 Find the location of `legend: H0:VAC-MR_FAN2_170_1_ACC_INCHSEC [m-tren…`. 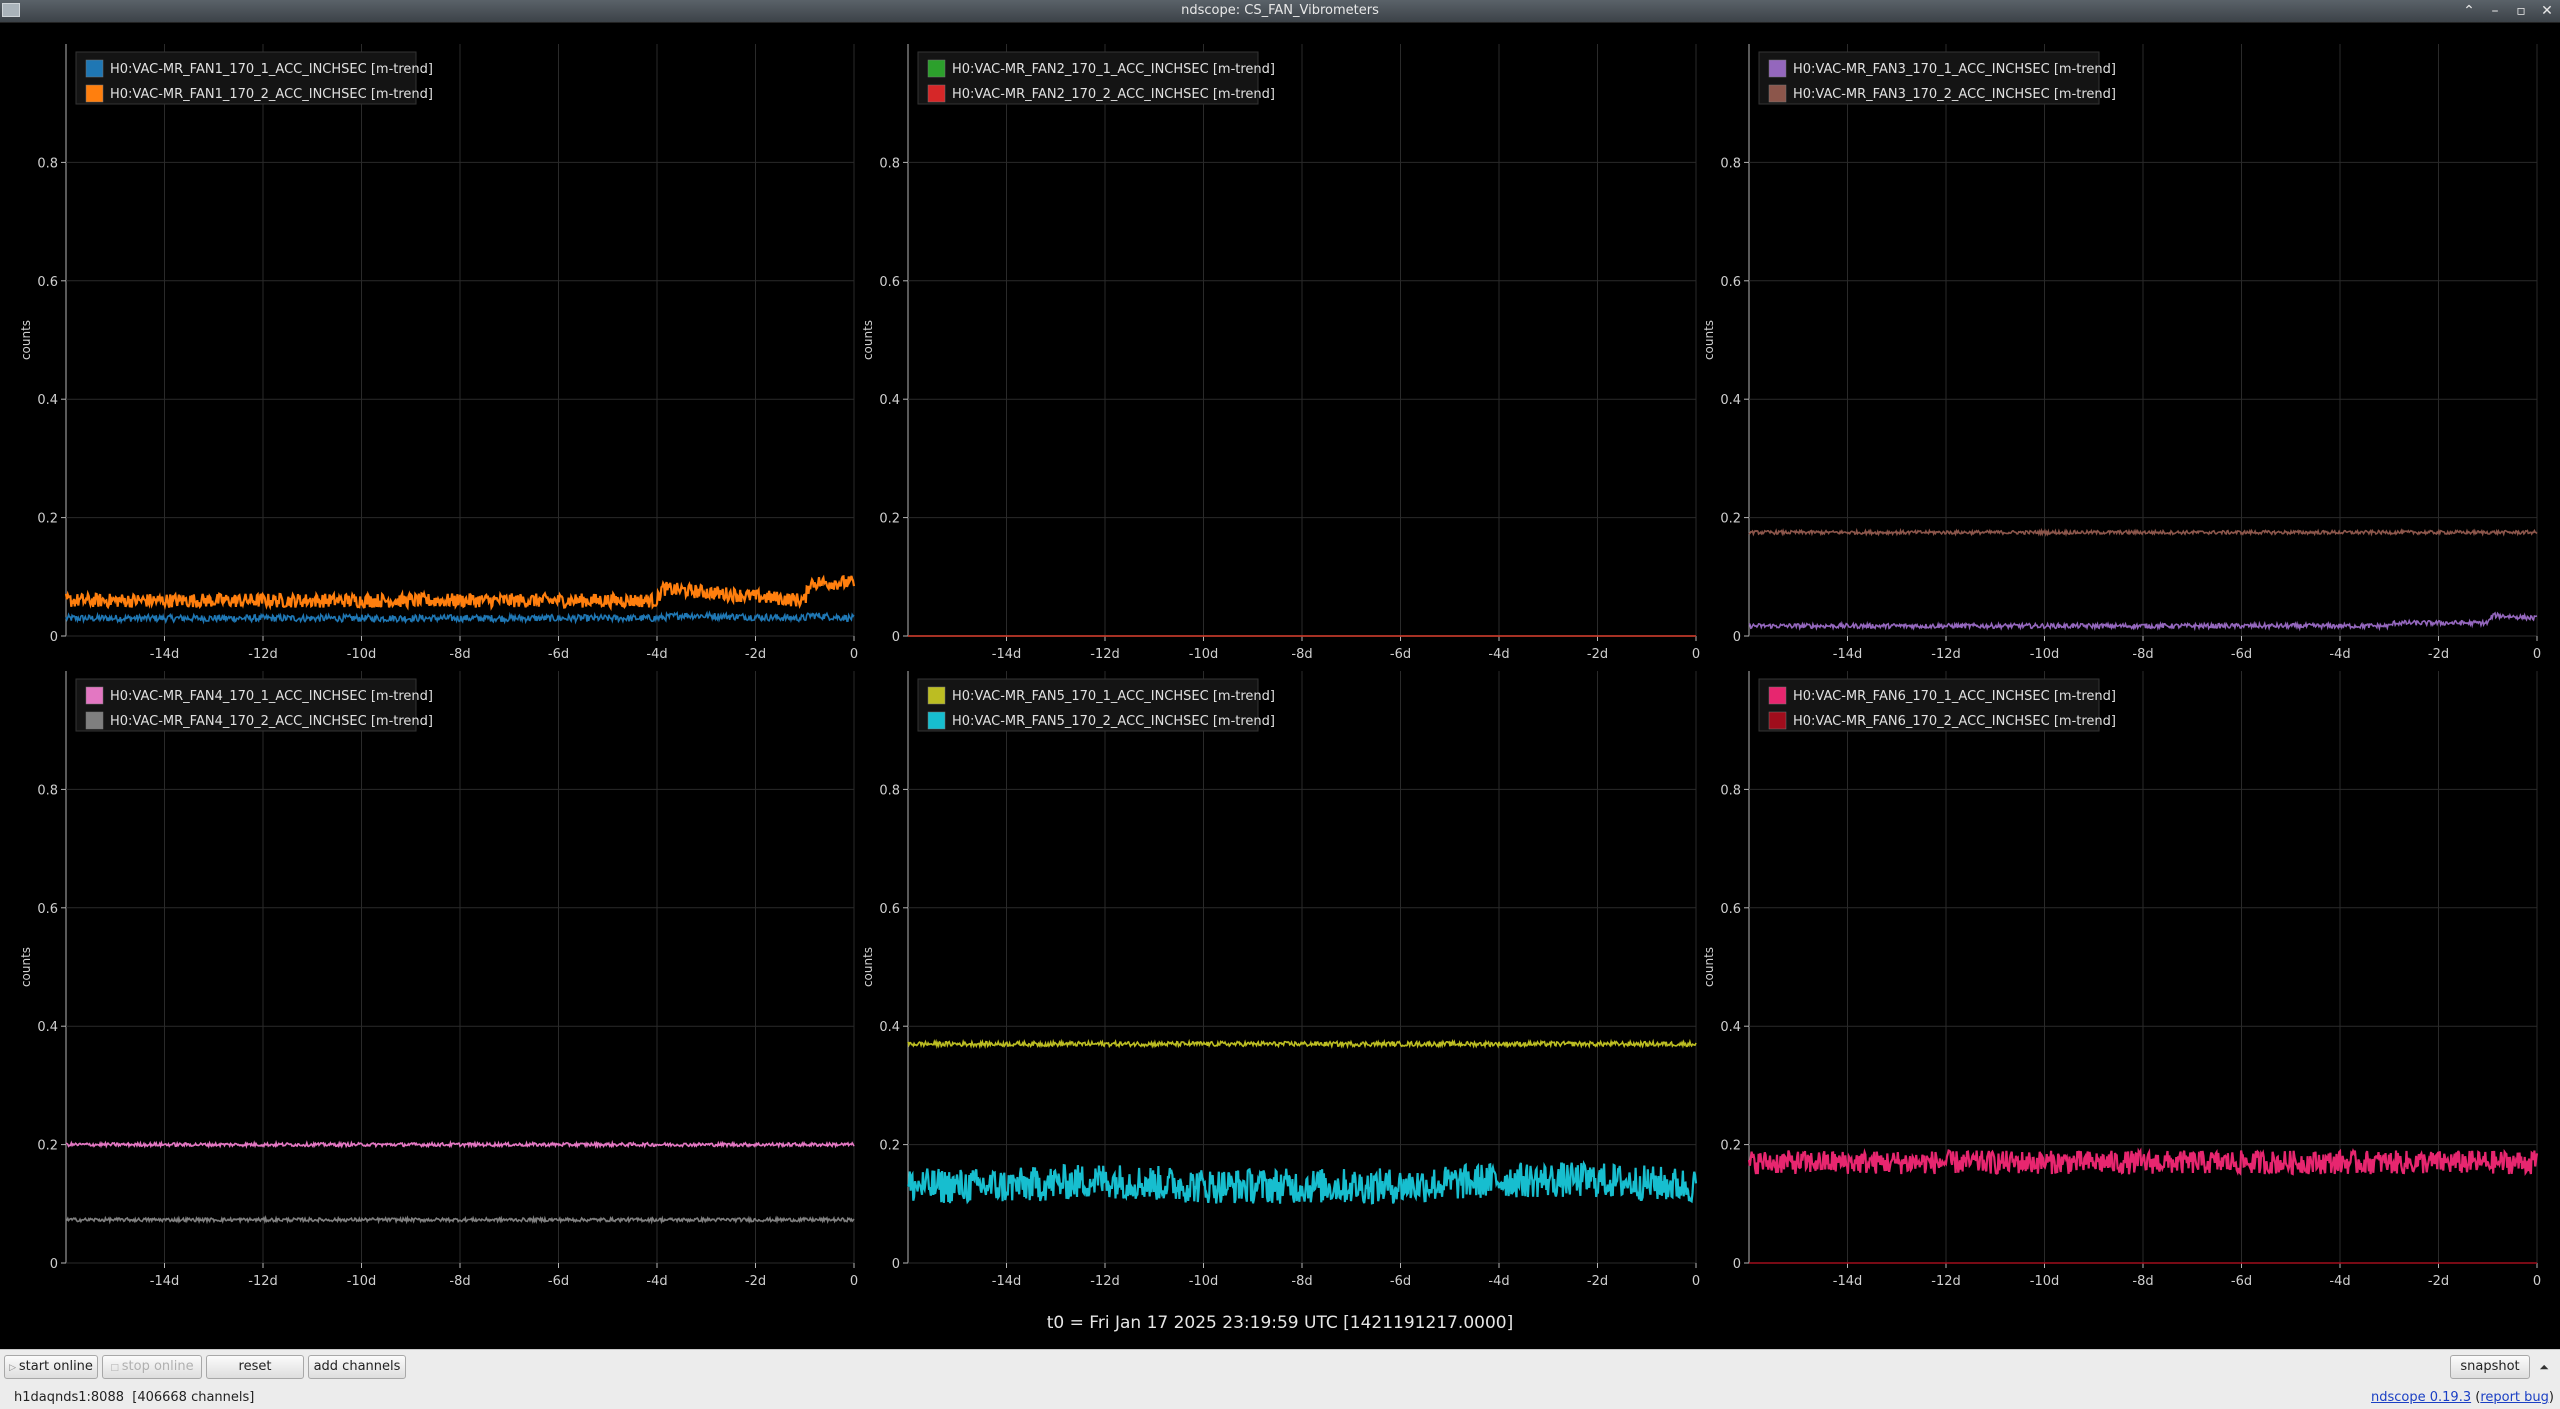

legend: H0:VAC-MR_FAN2_170_1_ACC_INCHSEC [m-tren… is located at coordinates (1096, 78).